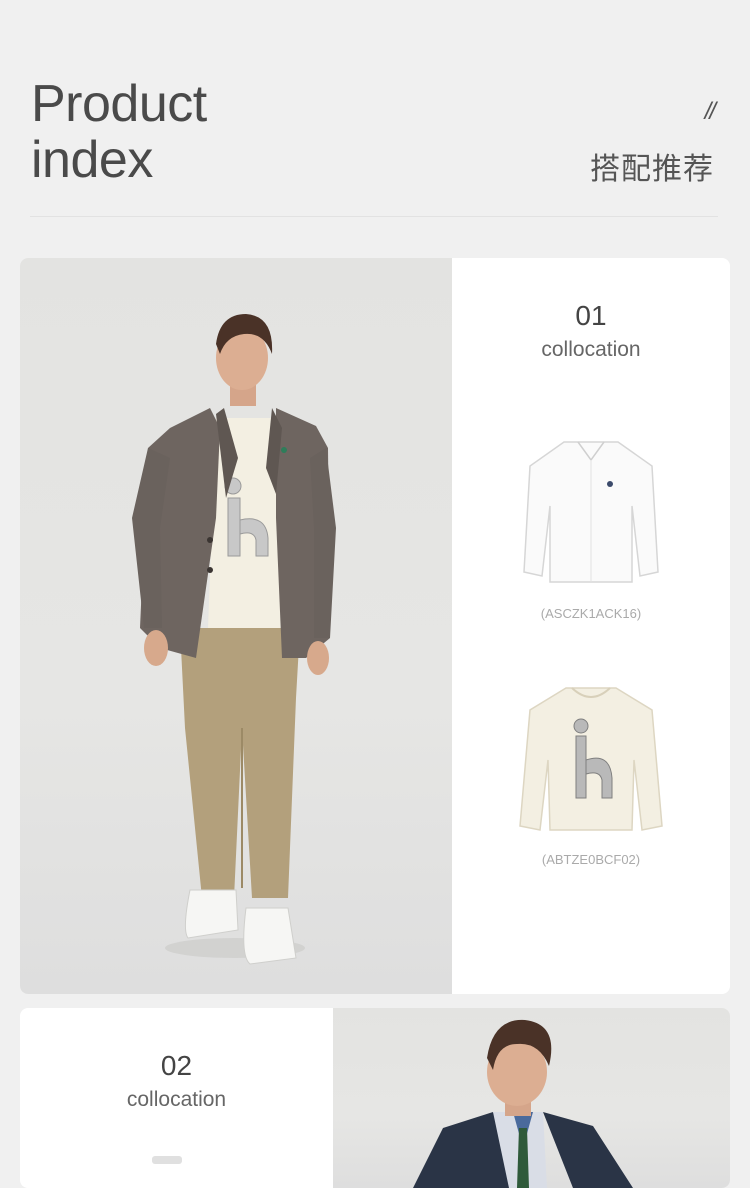 The image size is (750, 1188). Describe the element at coordinates (591, 315) in the screenshot. I see `collocation-number: 01` at that location.